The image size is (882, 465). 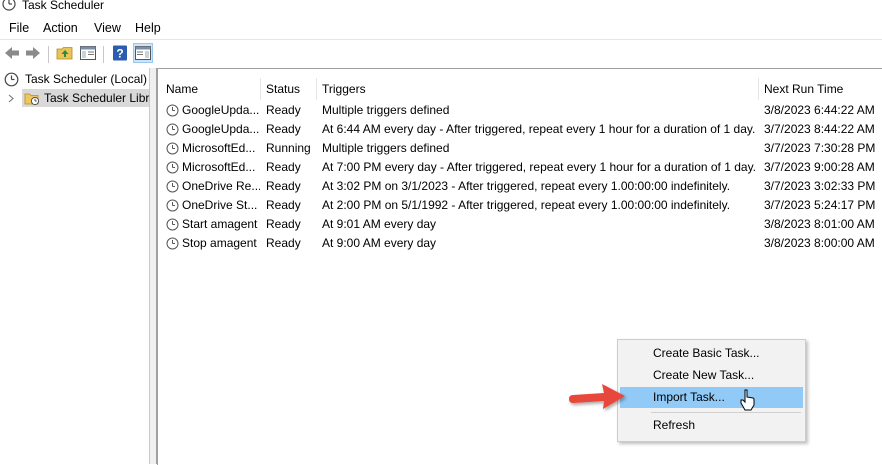 I want to click on menu-item-refresh: Refresh, so click(x=711, y=425).